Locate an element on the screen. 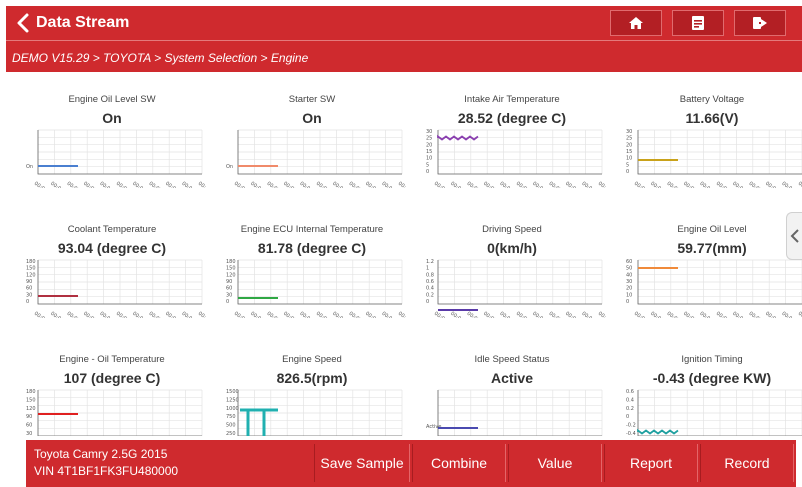  param-value: -0.43 (degree KW) is located at coordinates (712, 378).